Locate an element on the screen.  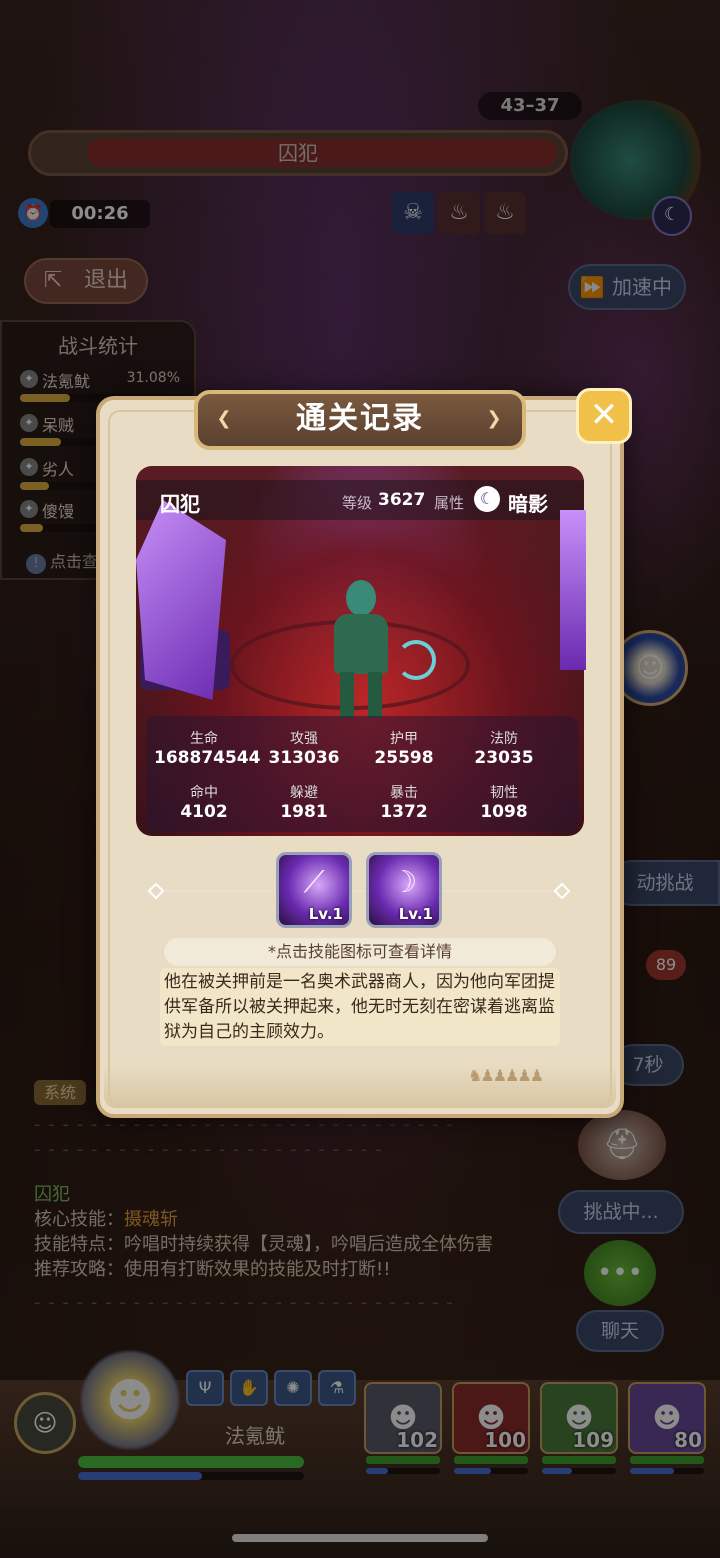
attribute-label: 属性 is located at coordinates (449, 503).